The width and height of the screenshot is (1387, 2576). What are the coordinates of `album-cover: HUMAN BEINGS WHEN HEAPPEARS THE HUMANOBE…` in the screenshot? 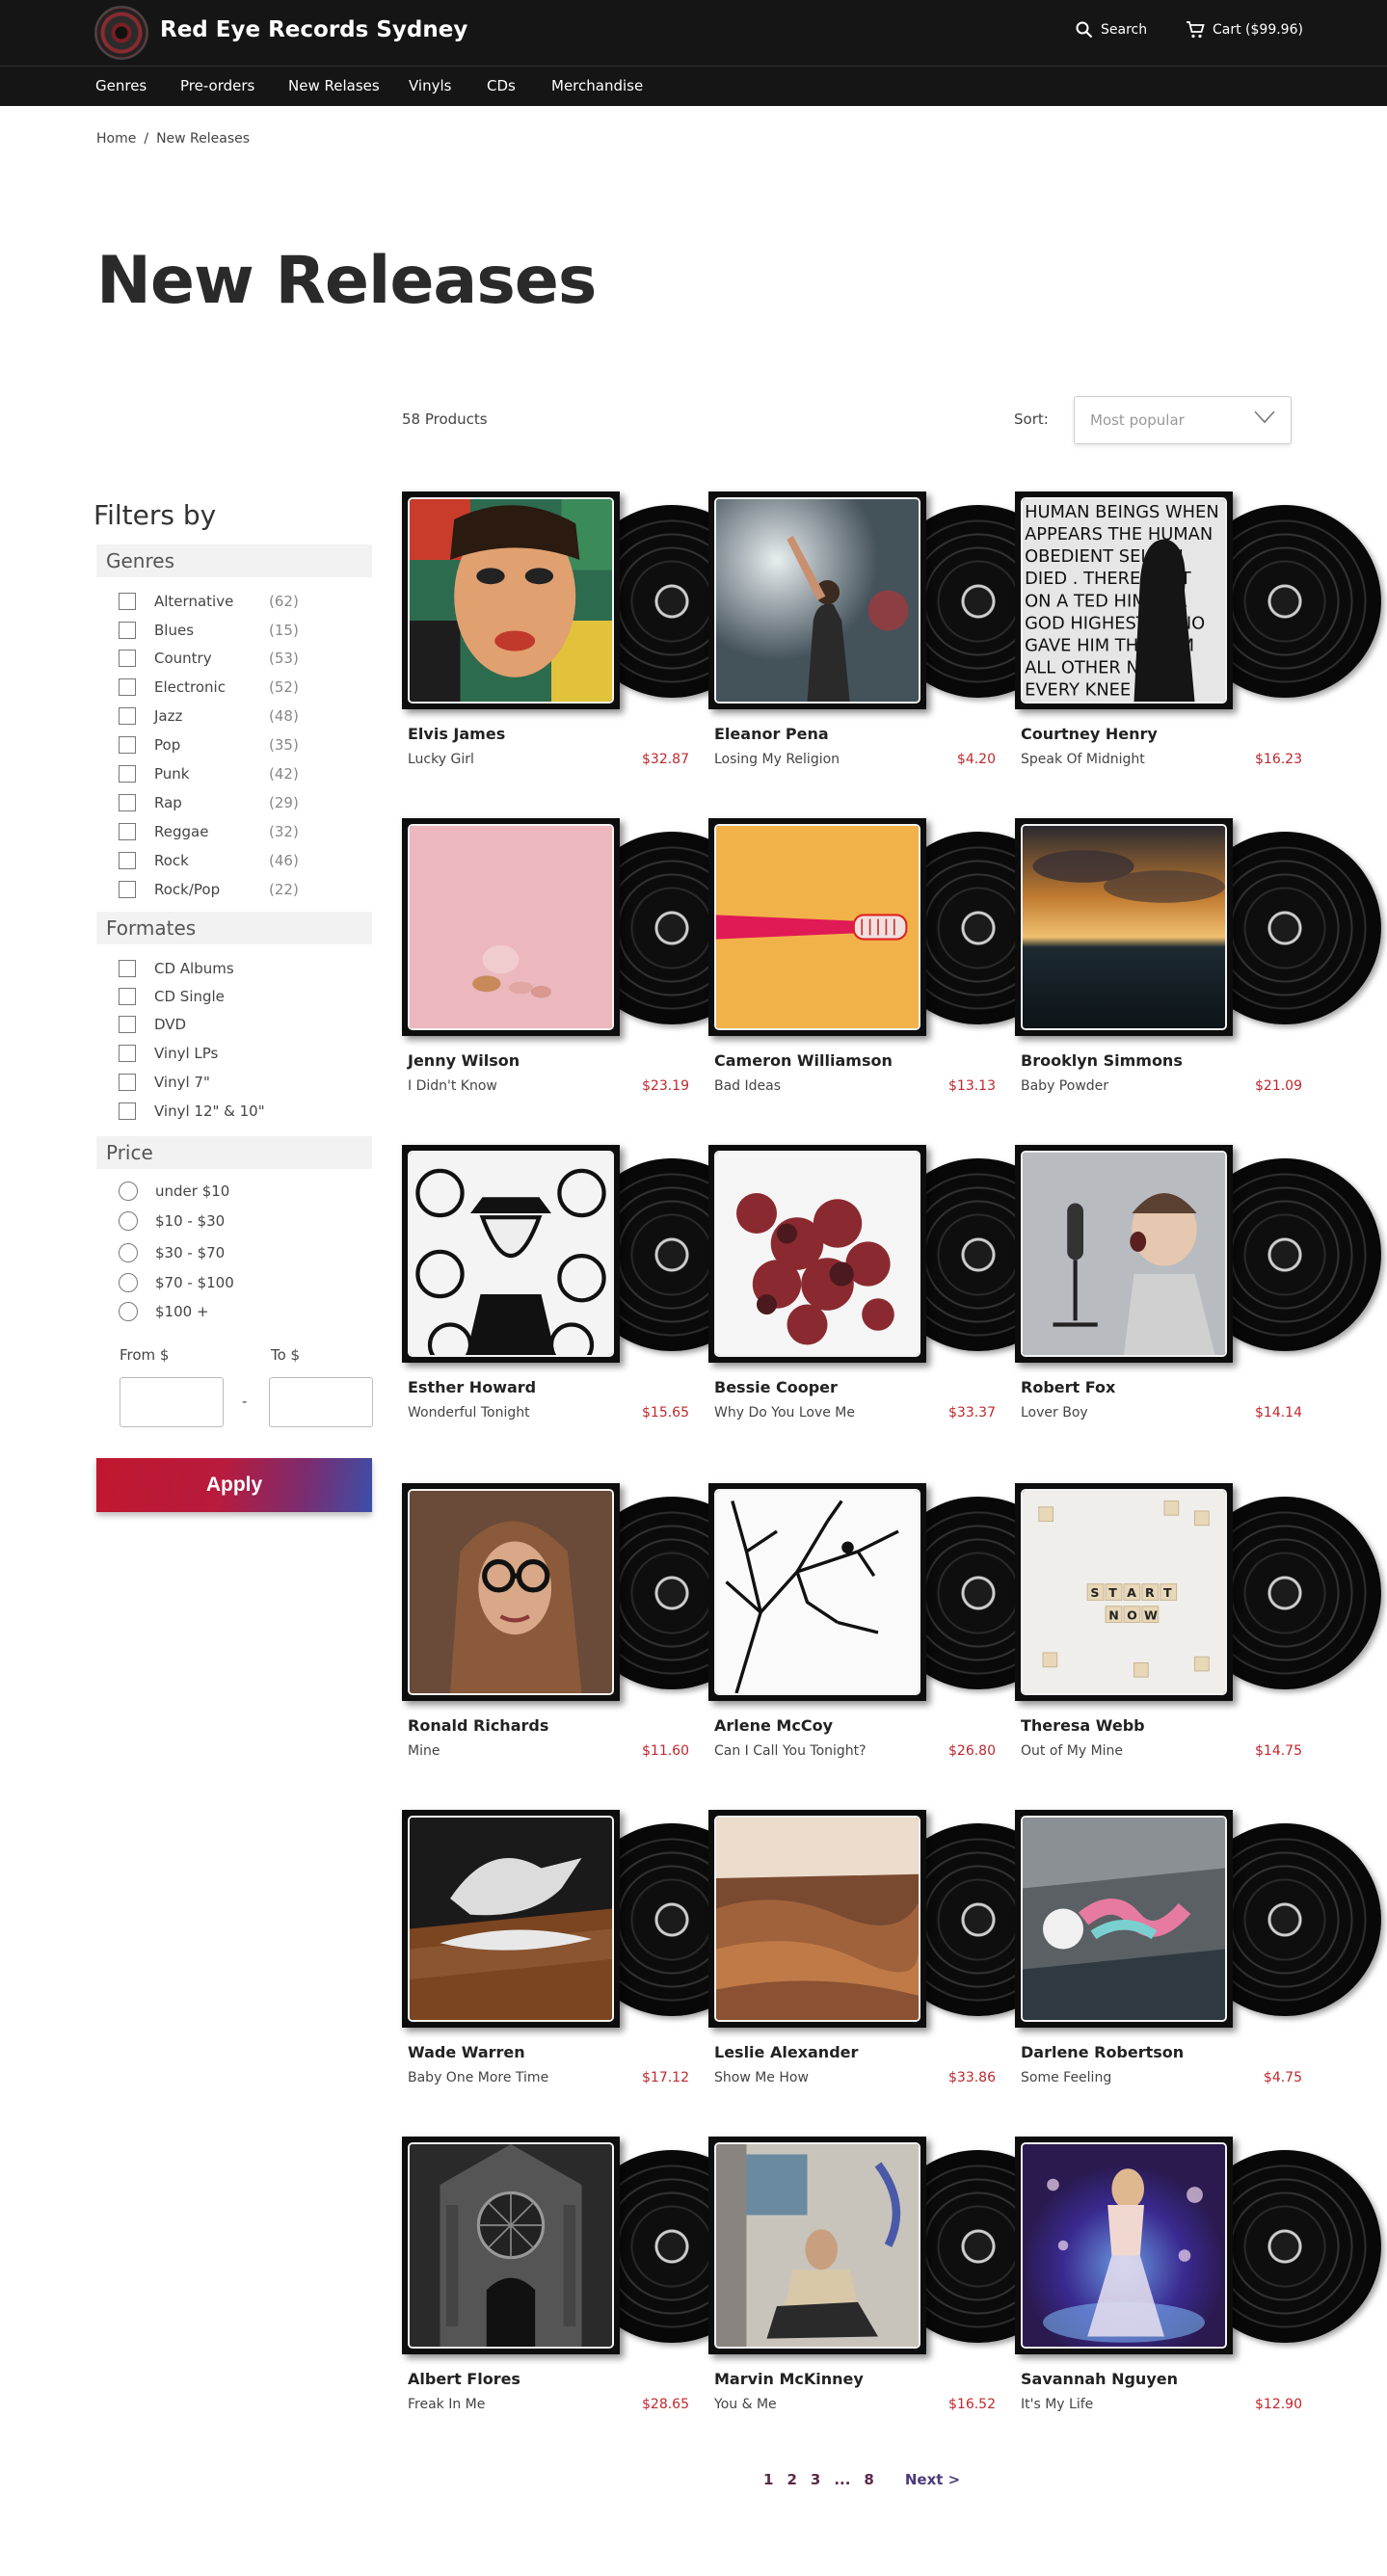 It's located at (1124, 600).